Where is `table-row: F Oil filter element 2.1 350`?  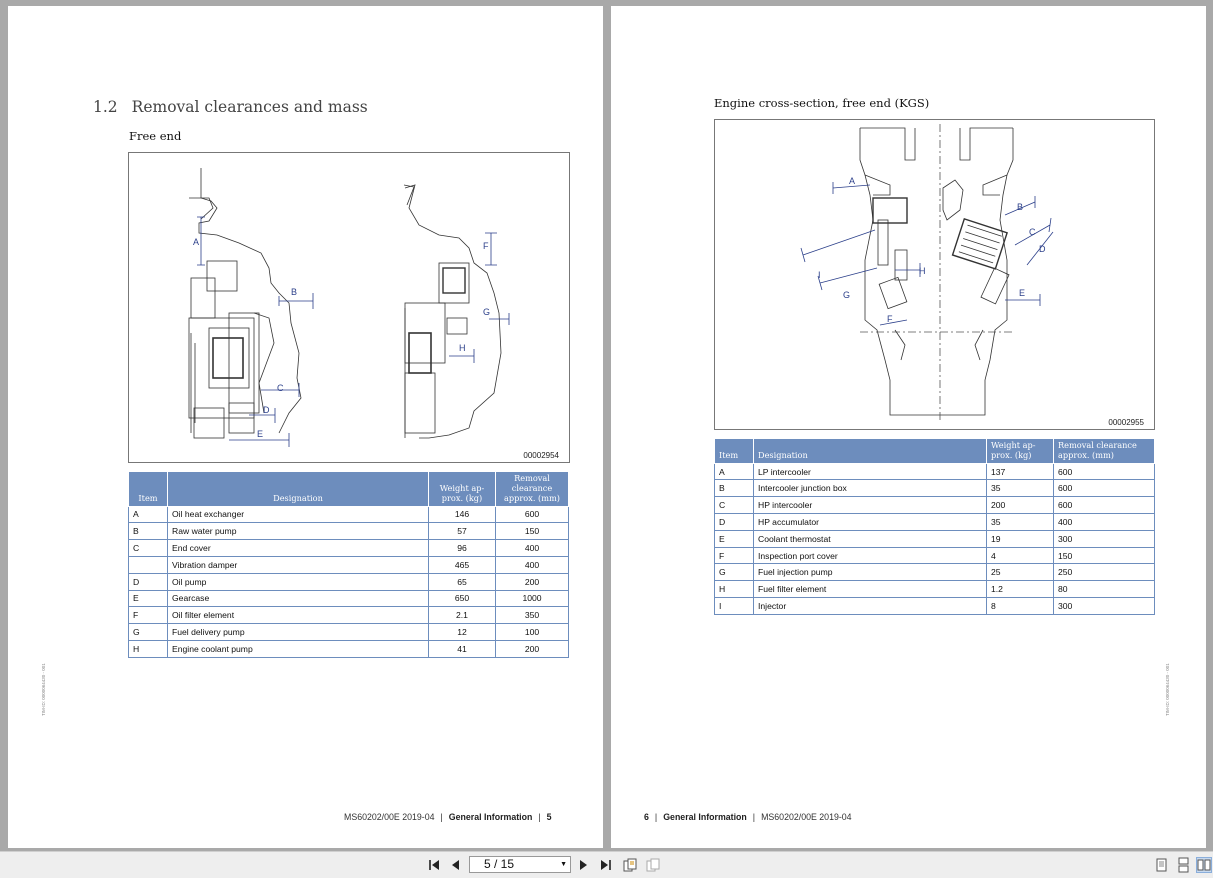
table-row: F Oil filter element 2.1 350 is located at coordinates (348, 615).